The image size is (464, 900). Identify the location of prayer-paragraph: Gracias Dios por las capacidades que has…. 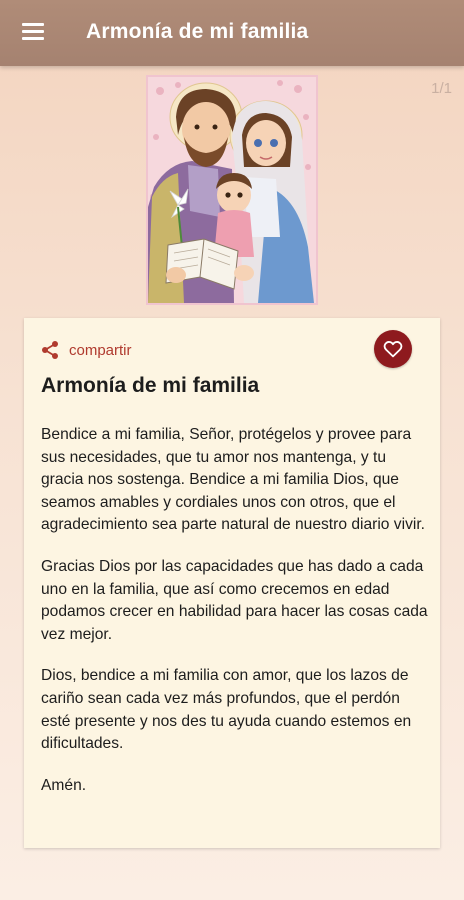
(234, 600).